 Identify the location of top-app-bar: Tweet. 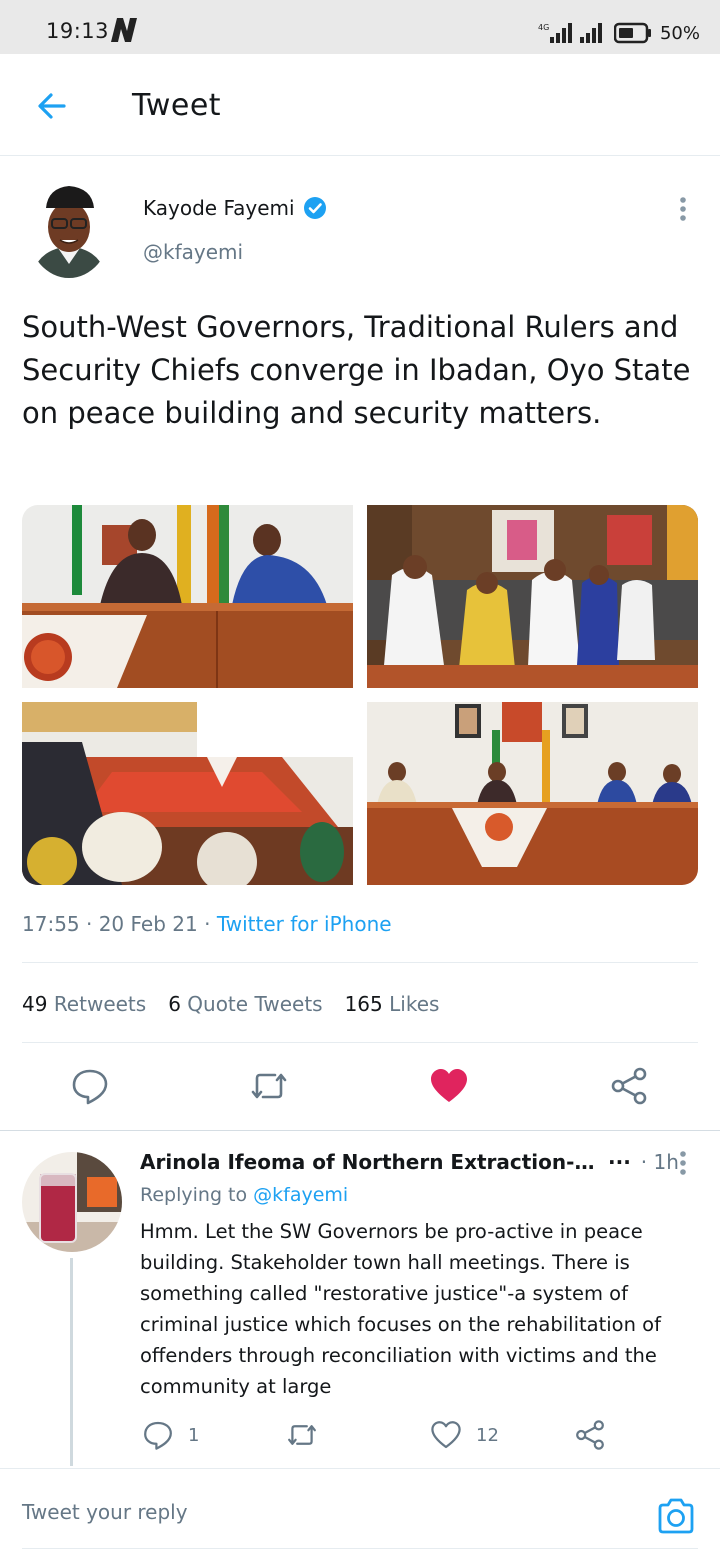
(360, 105).